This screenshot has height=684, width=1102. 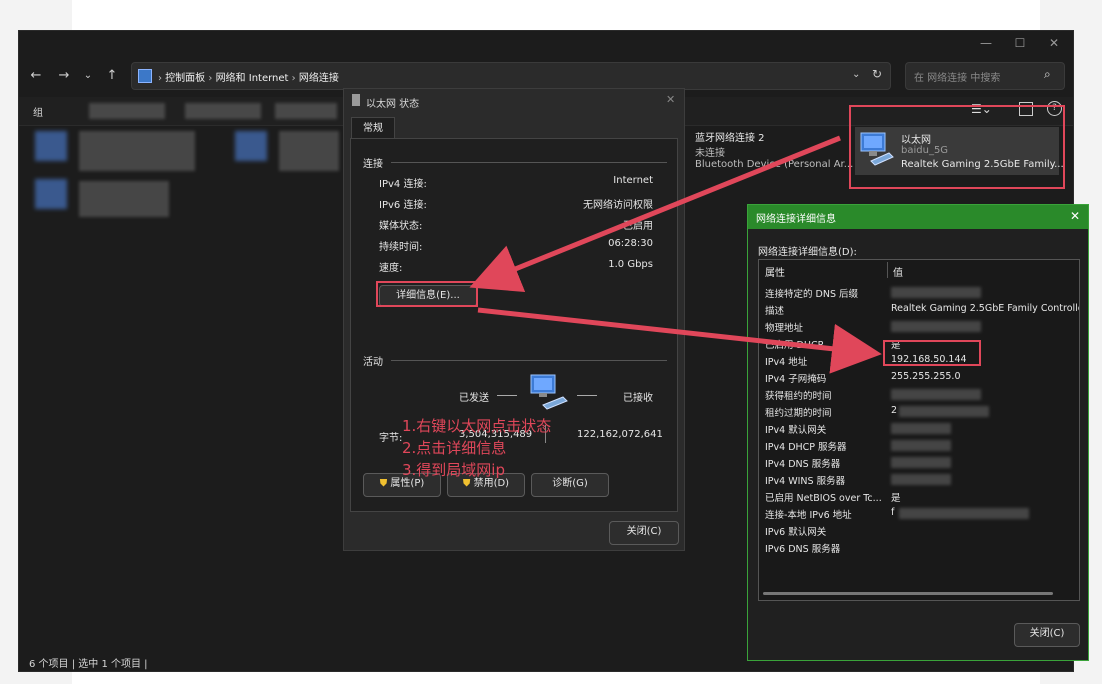 What do you see at coordinates (655, 213) in the screenshot?
I see `arrow-to-details-button` at bounding box center [655, 213].